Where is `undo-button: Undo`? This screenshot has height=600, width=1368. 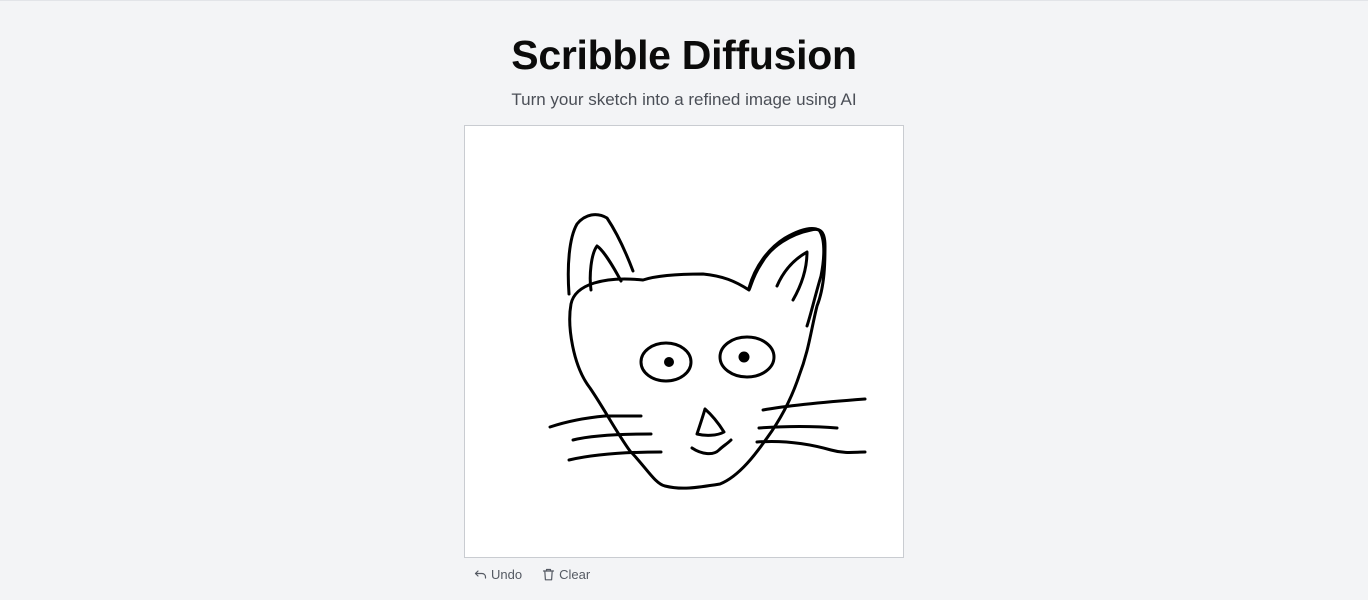 undo-button: Undo is located at coordinates (498, 574).